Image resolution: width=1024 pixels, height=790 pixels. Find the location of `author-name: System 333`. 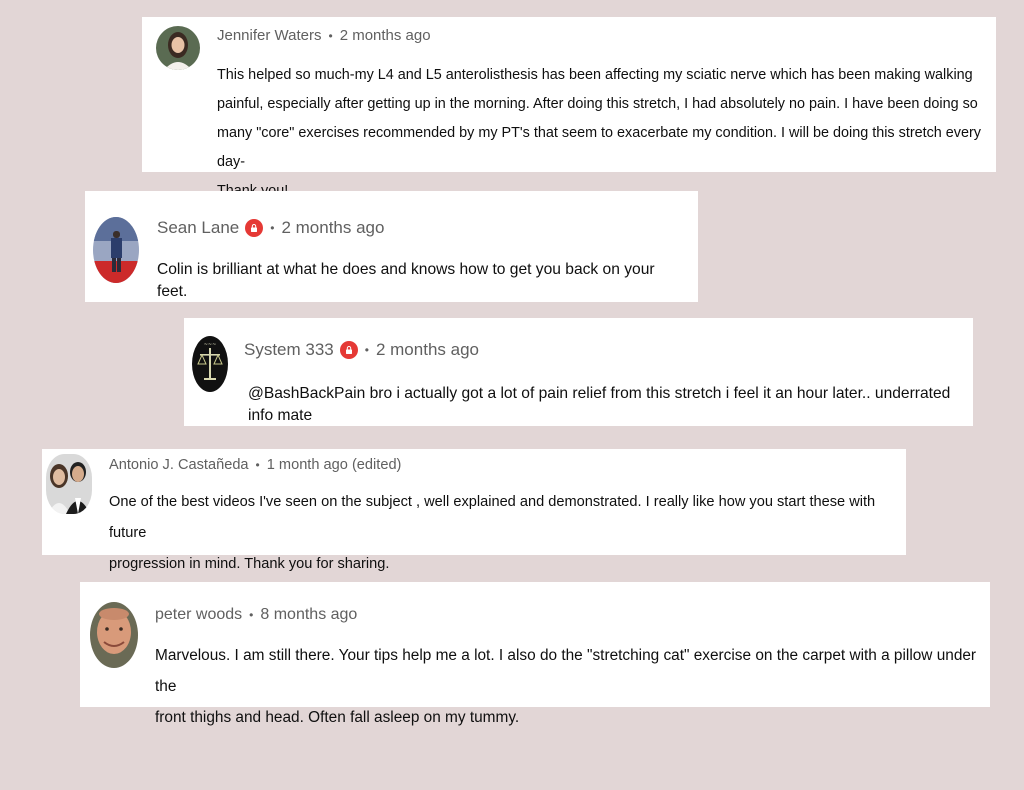

author-name: System 333 is located at coordinates (289, 350).